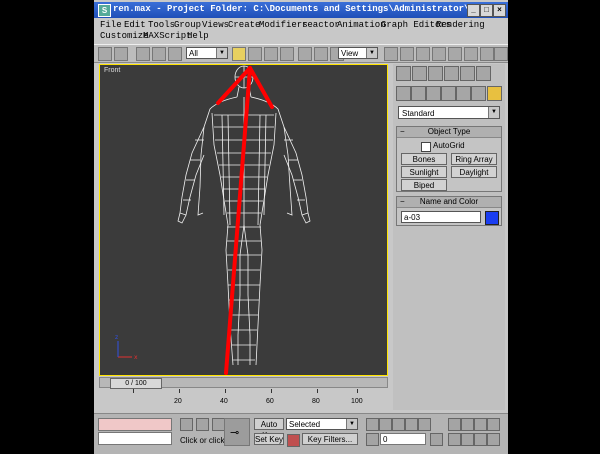 This screenshot has width=600, height=454. Describe the element at coordinates (167, 36) in the screenshot. I see `menu-maxscript: MAXScript` at that location.